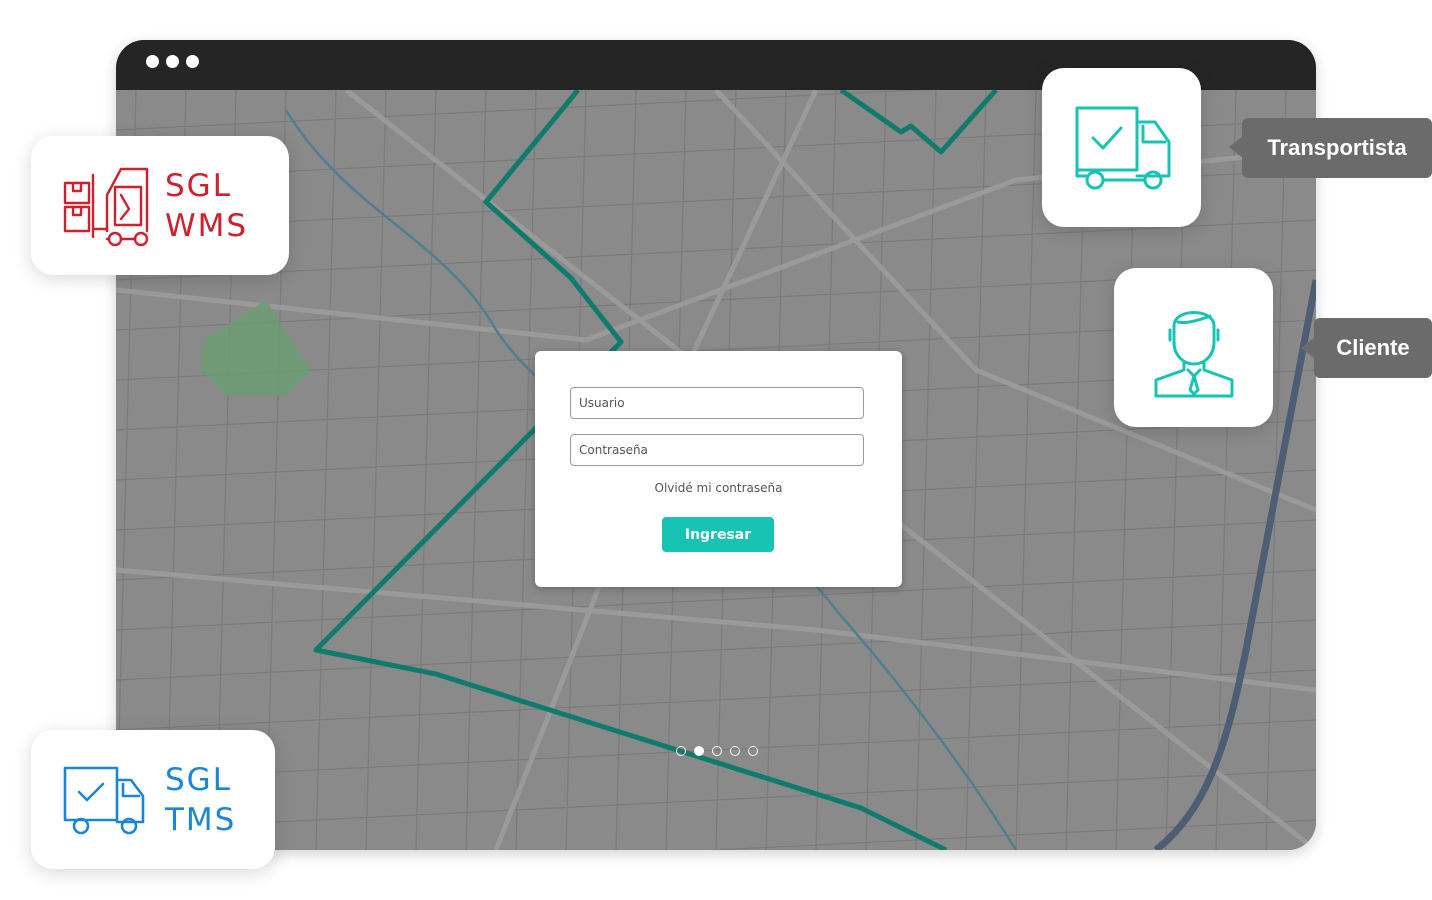  I want to click on delivery-truck-icon, so click(104, 800).